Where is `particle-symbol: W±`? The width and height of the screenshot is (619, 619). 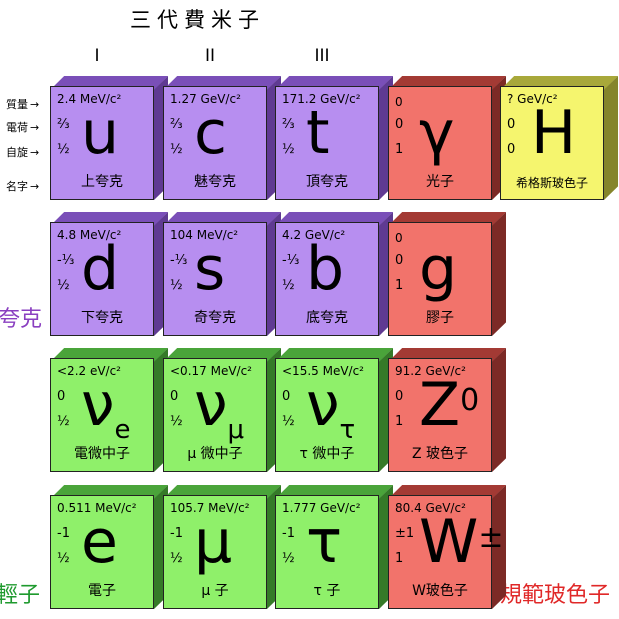 particle-symbol: W± is located at coordinates (461, 542).